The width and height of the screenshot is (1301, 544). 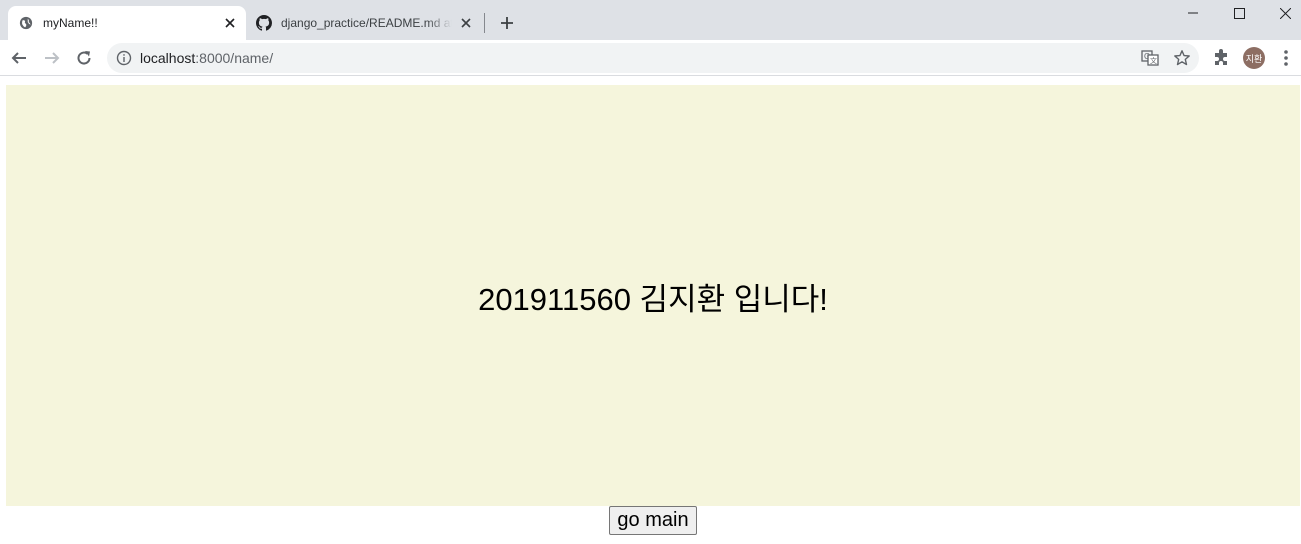 What do you see at coordinates (653, 58) in the screenshot?
I see `address-bar: localhost:8000/name/ G文` at bounding box center [653, 58].